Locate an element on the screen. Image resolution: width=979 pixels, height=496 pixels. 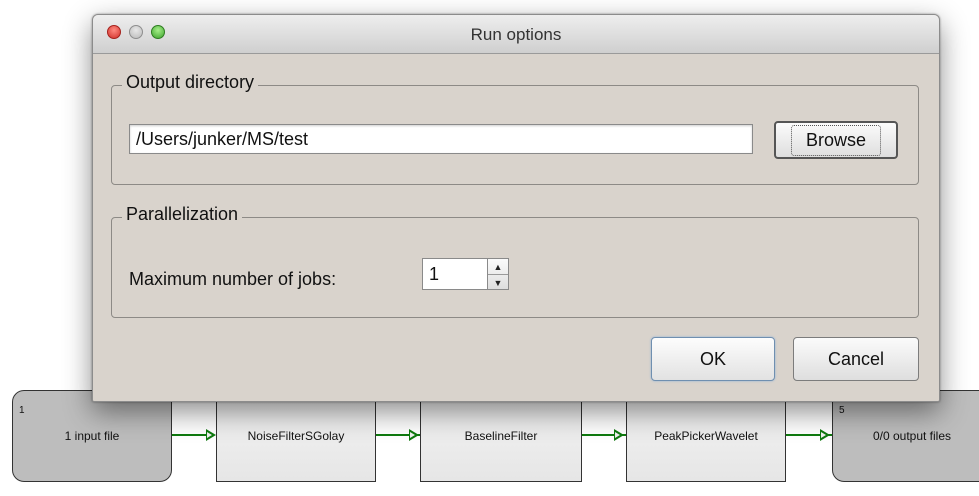
decrement-arrow-icon: ▼ is located at coordinates (498, 282).